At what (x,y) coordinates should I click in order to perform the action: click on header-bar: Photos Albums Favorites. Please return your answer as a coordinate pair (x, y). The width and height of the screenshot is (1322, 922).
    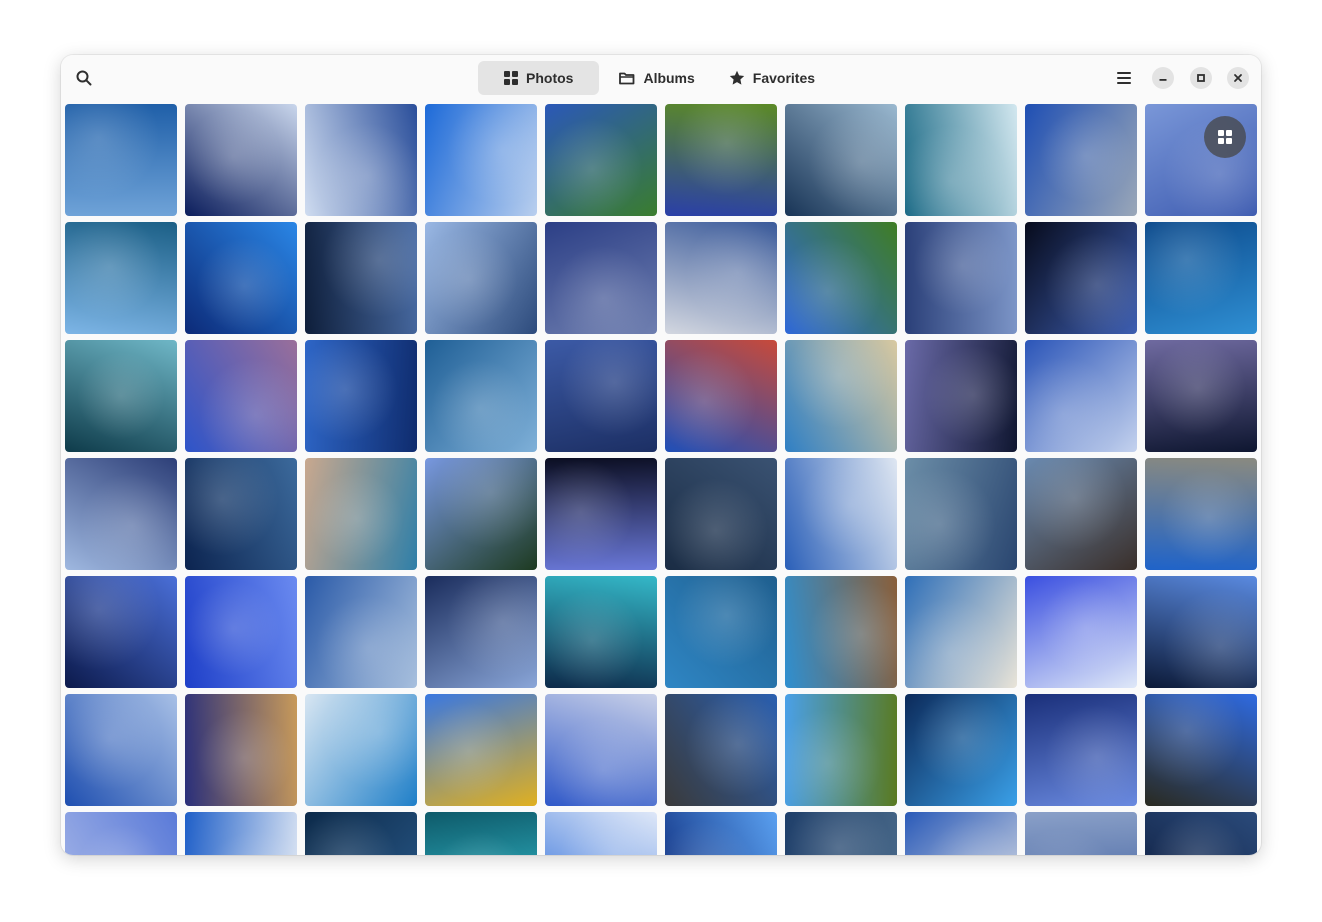
    Looking at the image, I should click on (661, 77).